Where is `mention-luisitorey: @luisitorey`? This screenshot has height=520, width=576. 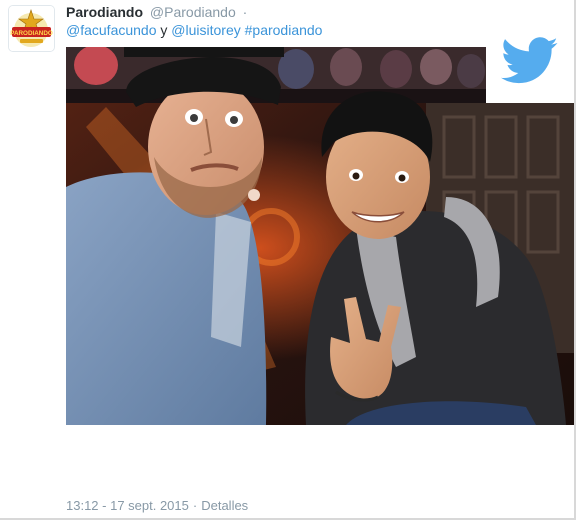 mention-luisitorey: @luisitorey is located at coordinates (205, 30).